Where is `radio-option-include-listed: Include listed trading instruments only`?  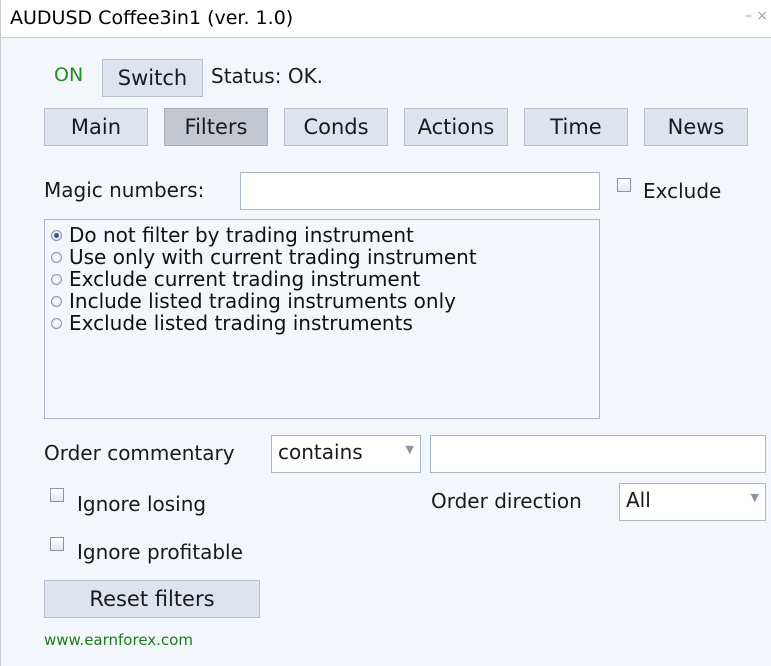
radio-option-include-listed: Include listed trading instruments only is located at coordinates (253, 301).